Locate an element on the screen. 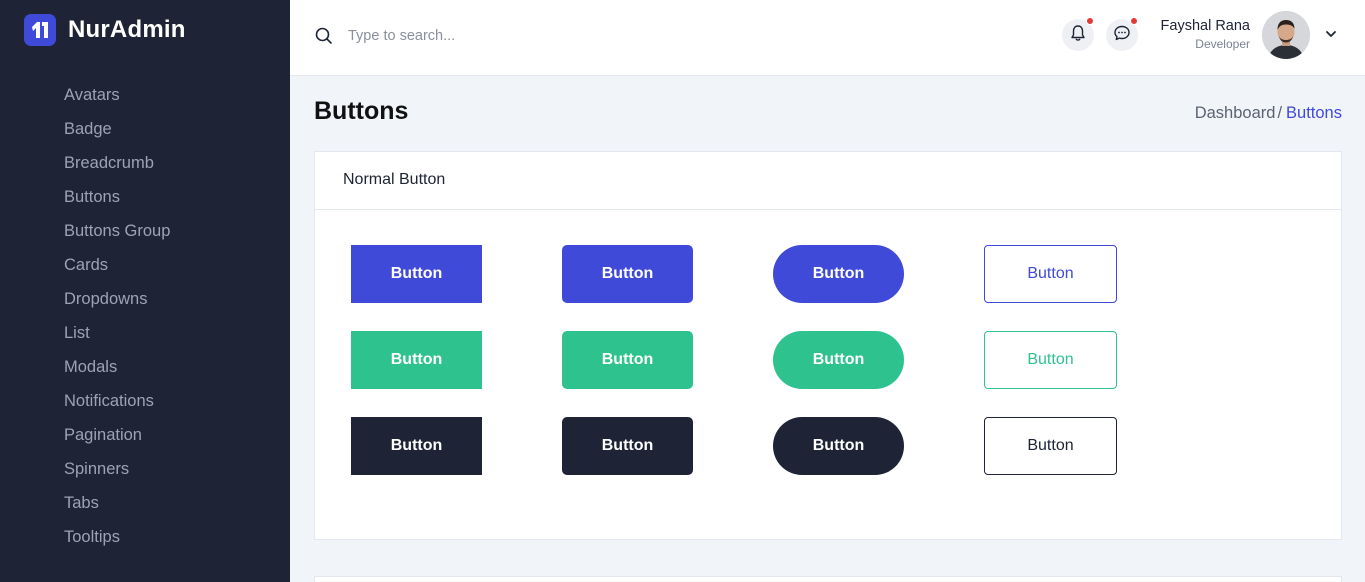 The height and width of the screenshot is (582, 1365). next-card-edge is located at coordinates (828, 579).